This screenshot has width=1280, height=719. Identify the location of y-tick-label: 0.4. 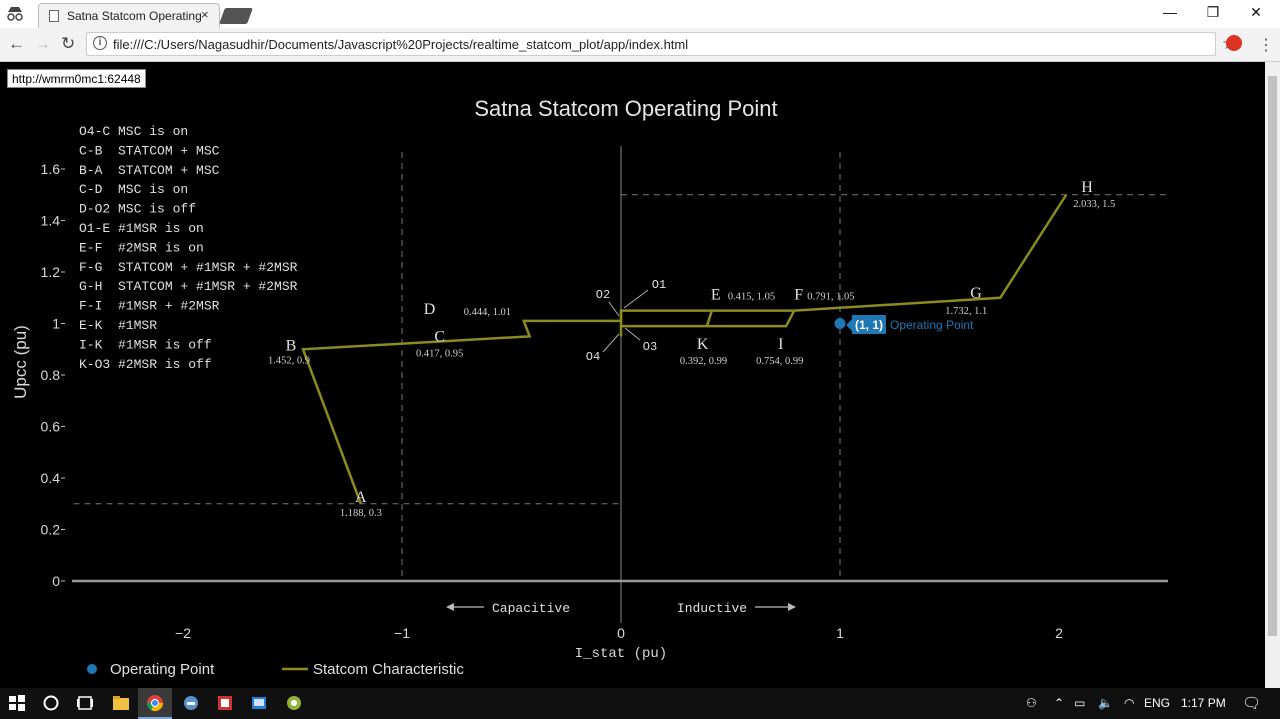
(51, 478).